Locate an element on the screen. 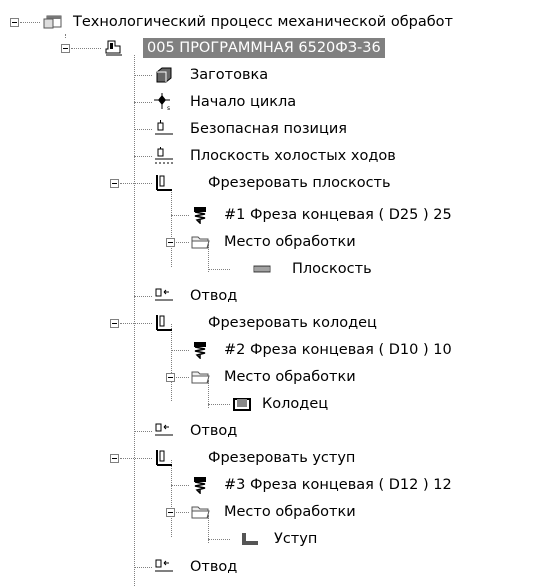 The width and height of the screenshot is (554, 586). tree-node-ustup: Уступ is located at coordinates (277, 539).